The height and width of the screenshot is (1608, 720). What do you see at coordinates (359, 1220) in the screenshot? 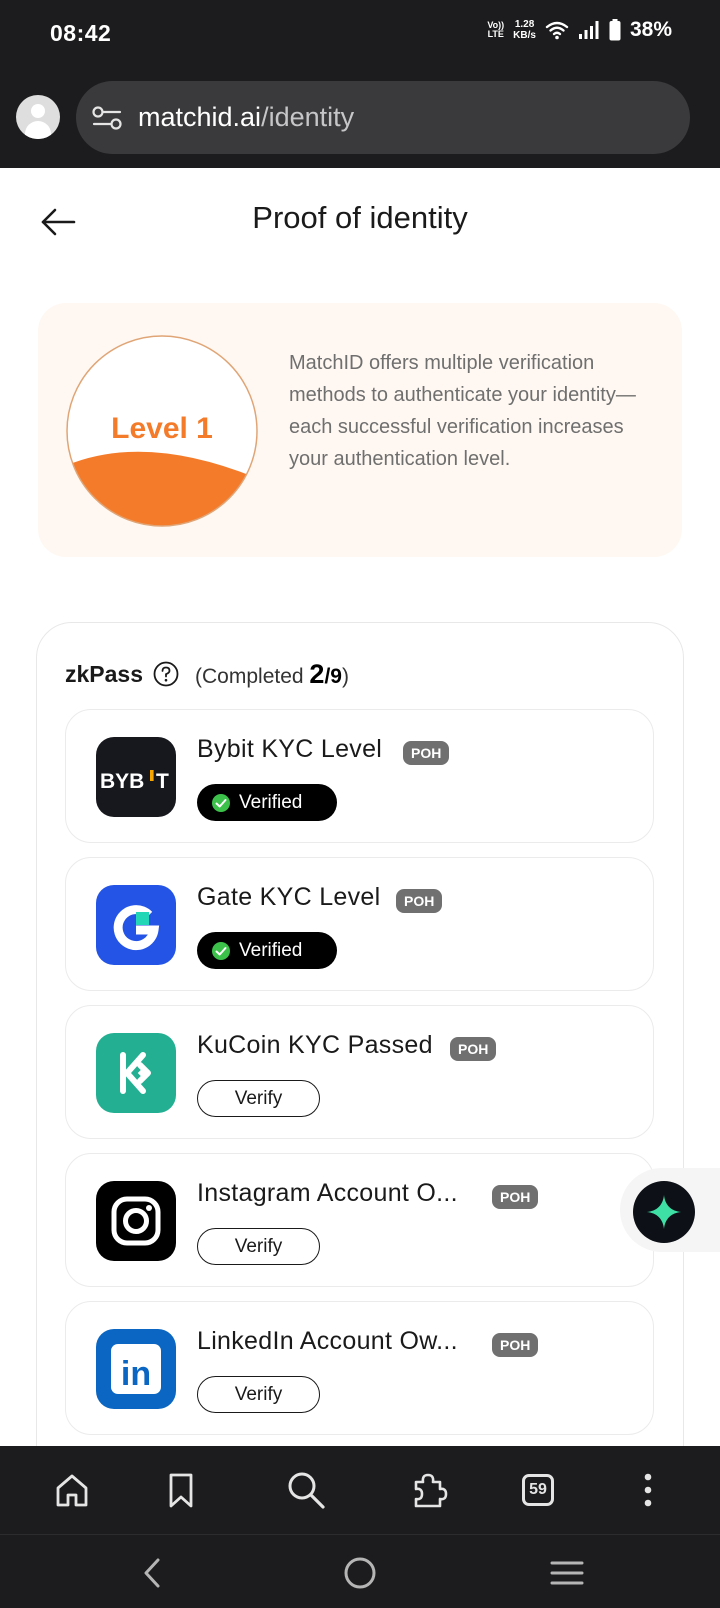
I see `list-item-instagram: Instagram Account O... POH Verify` at bounding box center [359, 1220].